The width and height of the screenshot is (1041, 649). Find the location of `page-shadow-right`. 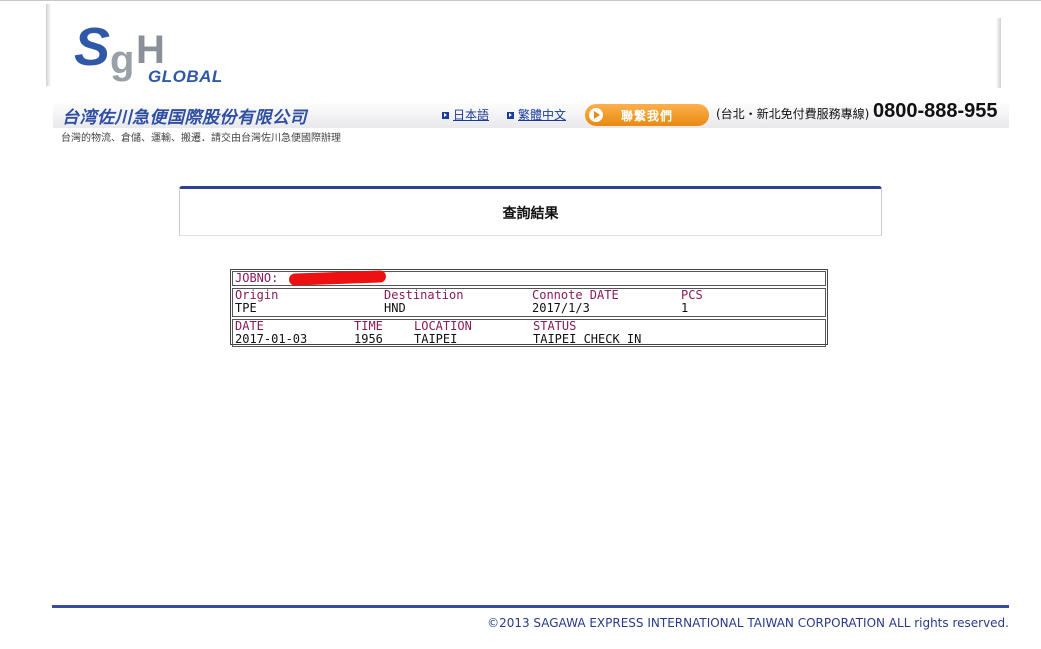

page-shadow-right is located at coordinates (998, 53).